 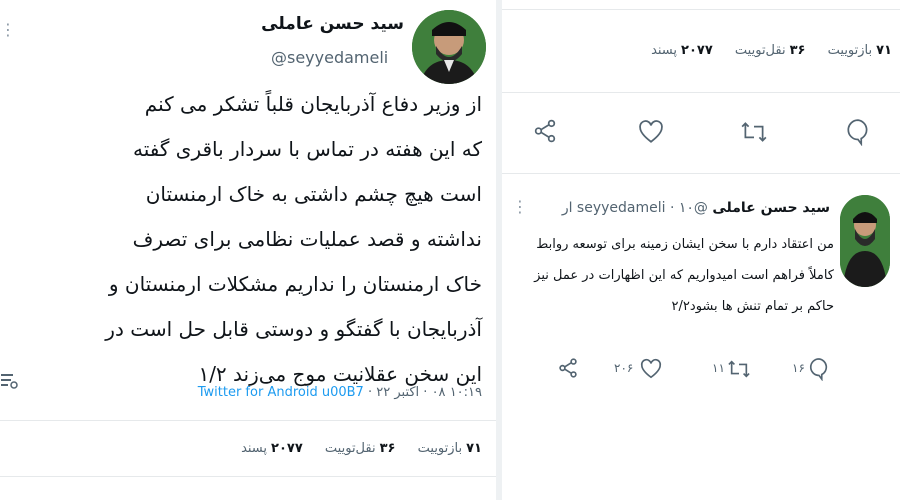 What do you see at coordinates (718, 368) in the screenshot?
I see `retweet-count: ۱۱` at bounding box center [718, 368].